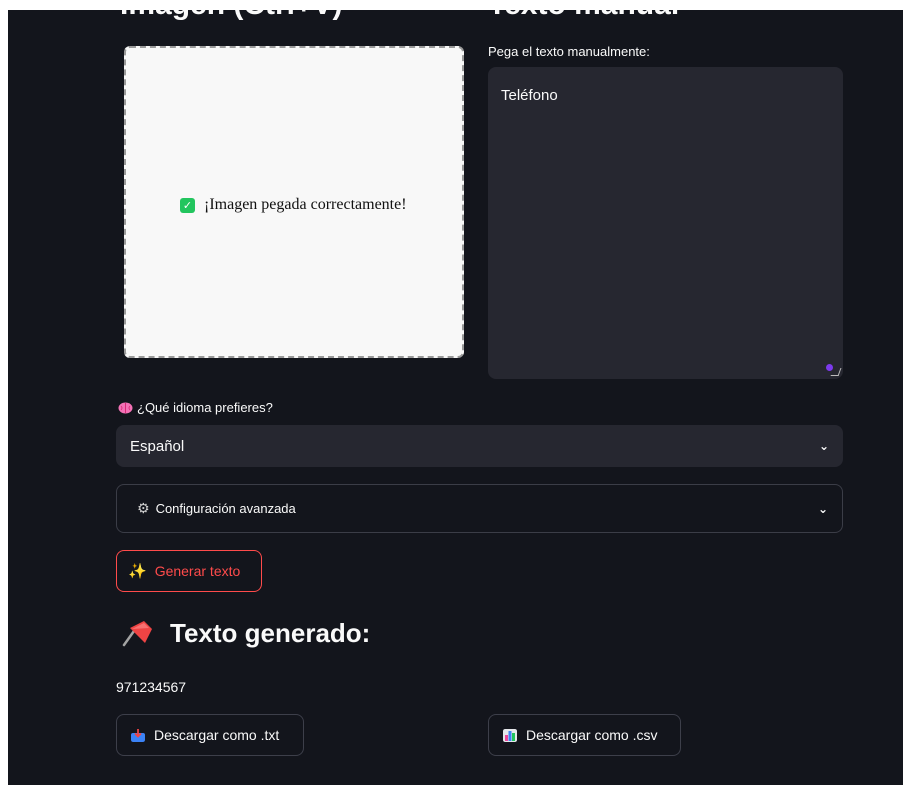 This screenshot has width=903, height=796. Describe the element at coordinates (143, 508) in the screenshot. I see `gear-icon: ⚙` at that location.